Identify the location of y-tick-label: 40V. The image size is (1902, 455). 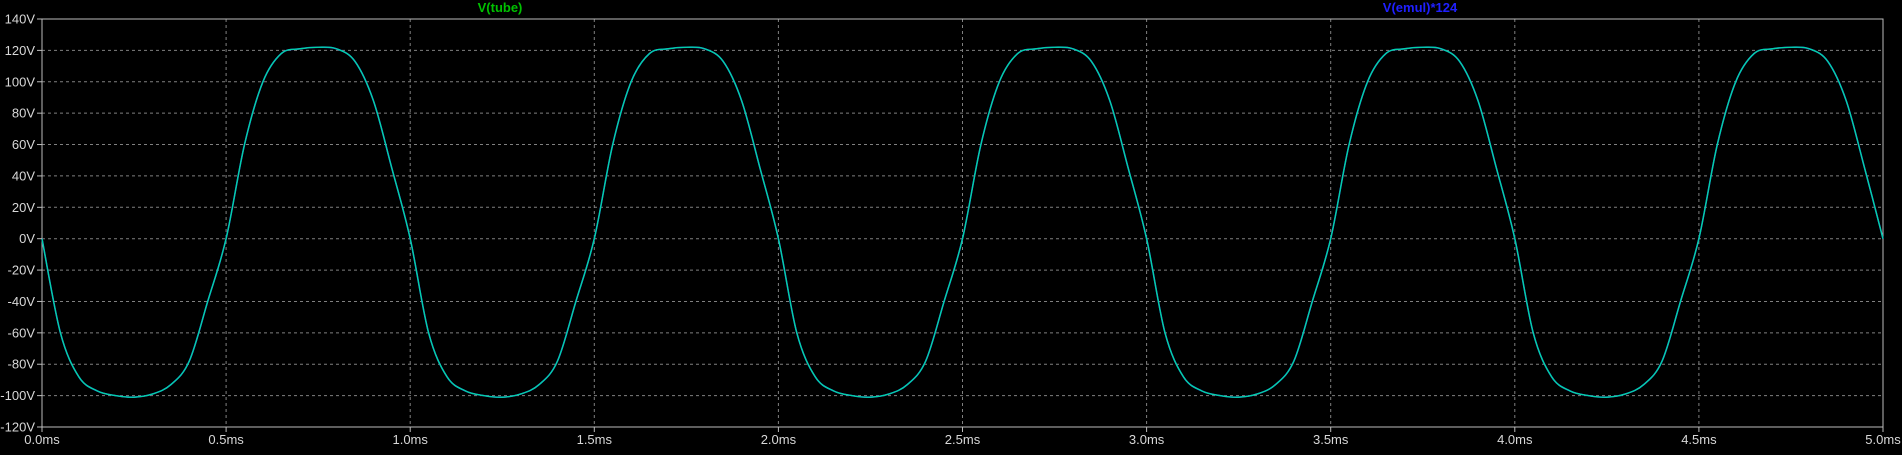
(23, 175).